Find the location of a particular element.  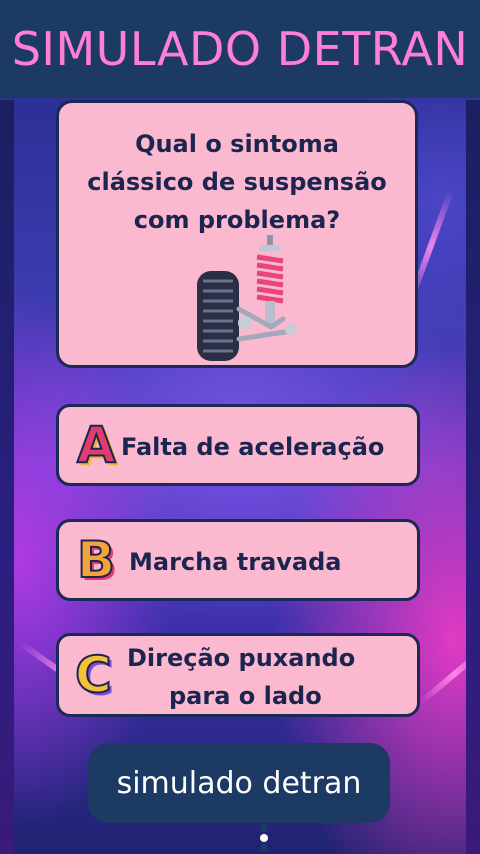

option-b-button: B Marcha travada is located at coordinates (238, 560).